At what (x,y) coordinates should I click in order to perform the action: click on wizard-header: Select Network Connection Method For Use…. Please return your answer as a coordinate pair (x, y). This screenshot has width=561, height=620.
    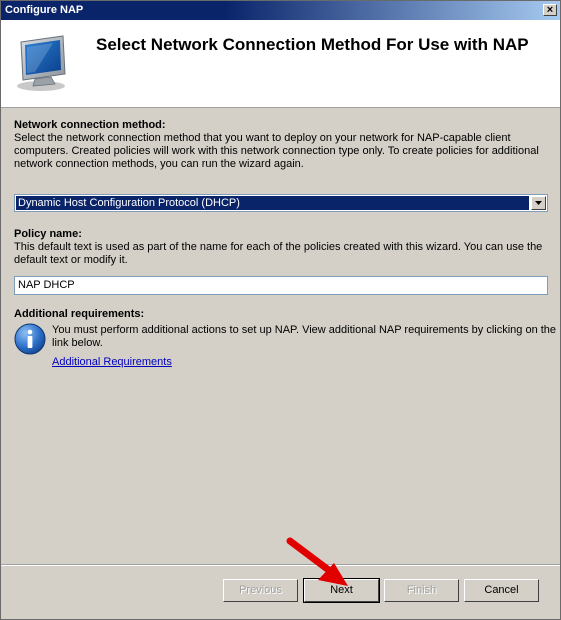
    Looking at the image, I should click on (280, 64).